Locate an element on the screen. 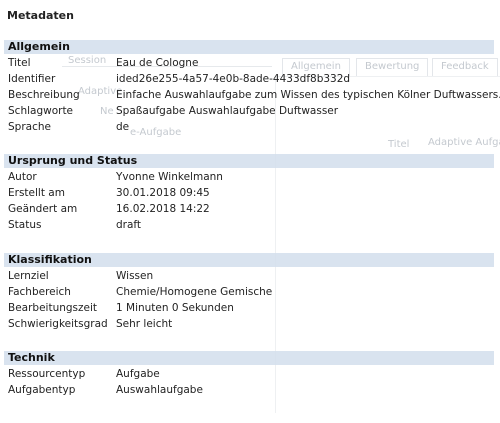 Image resolution: width=500 pixels, height=423 pixels. metadata-value: de is located at coordinates (123, 127).